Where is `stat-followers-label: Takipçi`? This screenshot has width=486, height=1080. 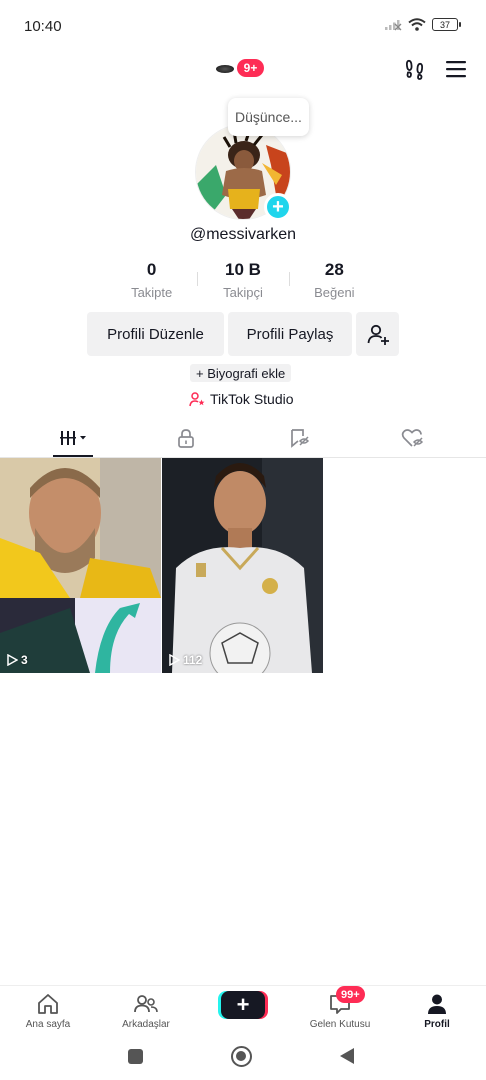
stat-followers-label: Takipçi is located at coordinates (243, 292).